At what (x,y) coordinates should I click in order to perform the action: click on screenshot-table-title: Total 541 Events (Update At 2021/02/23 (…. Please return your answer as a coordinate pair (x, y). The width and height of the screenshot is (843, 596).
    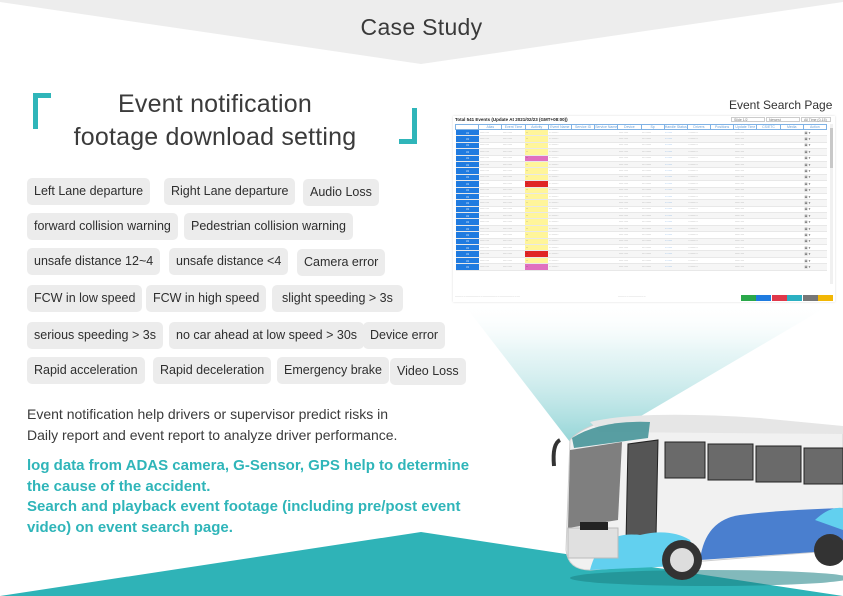
    Looking at the image, I should click on (511, 119).